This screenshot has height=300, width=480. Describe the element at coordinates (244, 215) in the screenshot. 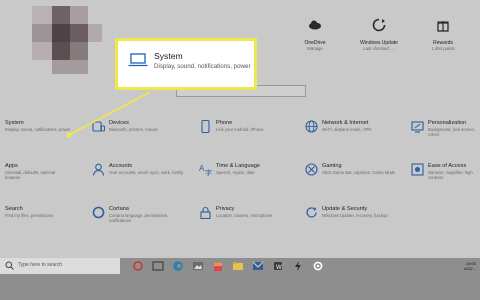

I see `category-desc: Location, camera, microphone` at that location.